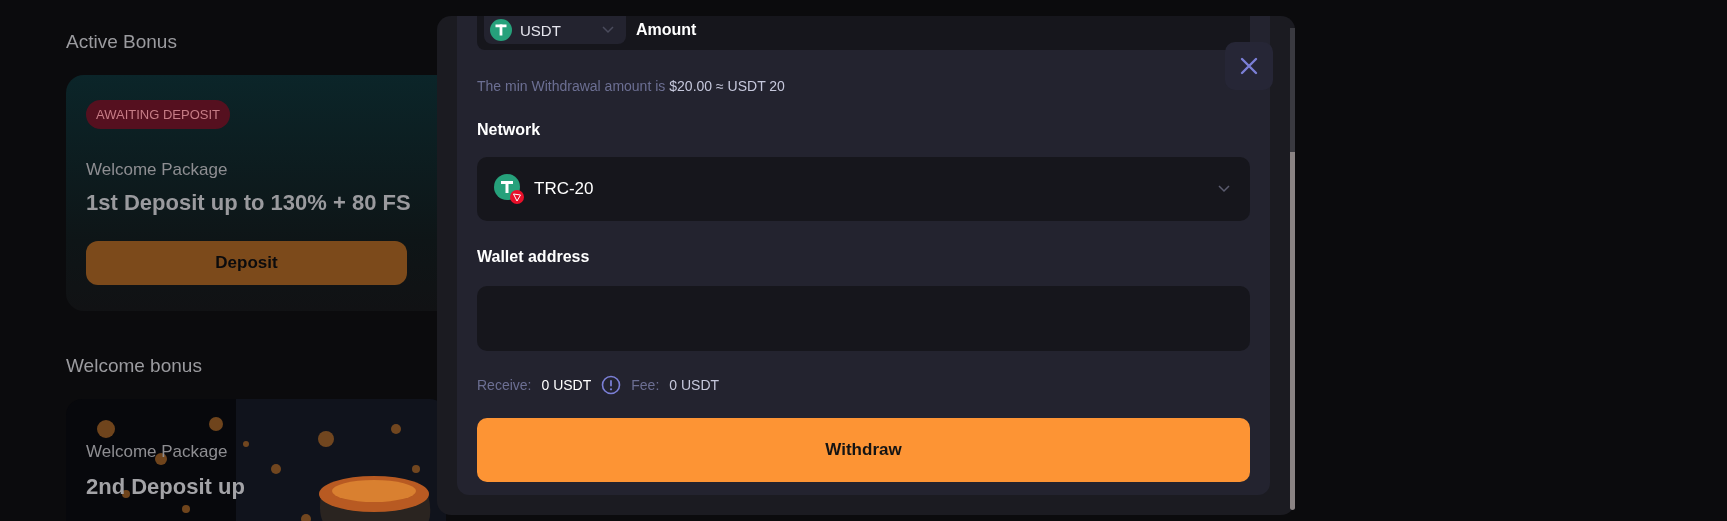 The image size is (1727, 521). Describe the element at coordinates (566, 385) in the screenshot. I see `receive-value: 0 USDT` at that location.